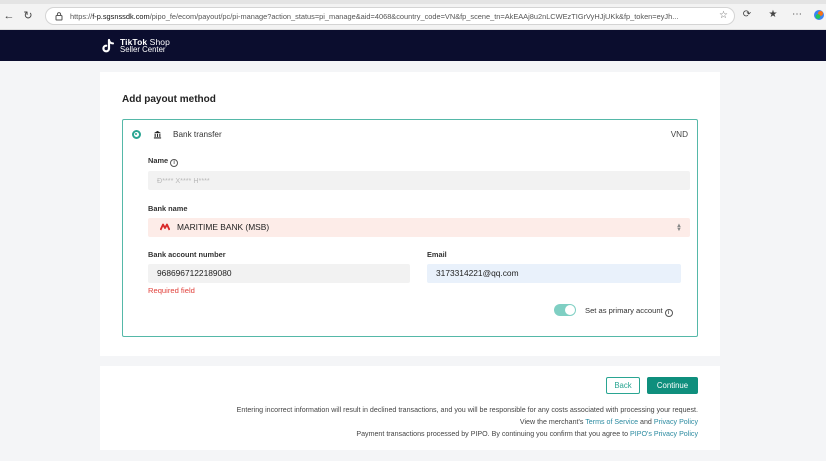 The image size is (826, 461). Describe the element at coordinates (197, 134) in the screenshot. I see `method-label: Bank transfer` at that location.